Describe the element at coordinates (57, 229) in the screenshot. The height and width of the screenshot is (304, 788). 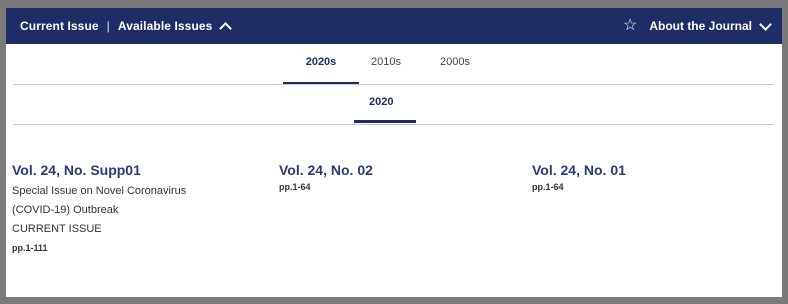
I see `current-issue-label: CURRENT ISSUE` at that location.